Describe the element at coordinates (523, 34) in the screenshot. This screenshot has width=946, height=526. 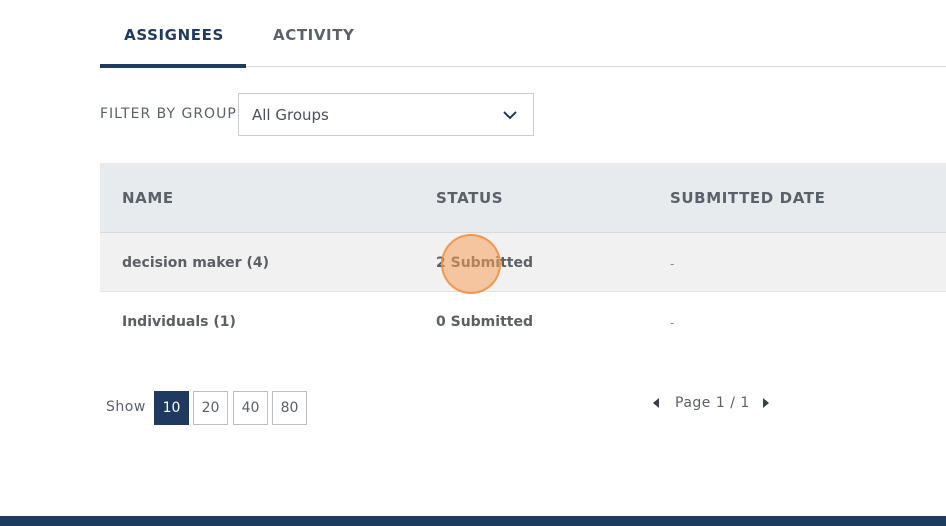
I see `tab-bar: ASSIGNEES ACTIVITY` at that location.